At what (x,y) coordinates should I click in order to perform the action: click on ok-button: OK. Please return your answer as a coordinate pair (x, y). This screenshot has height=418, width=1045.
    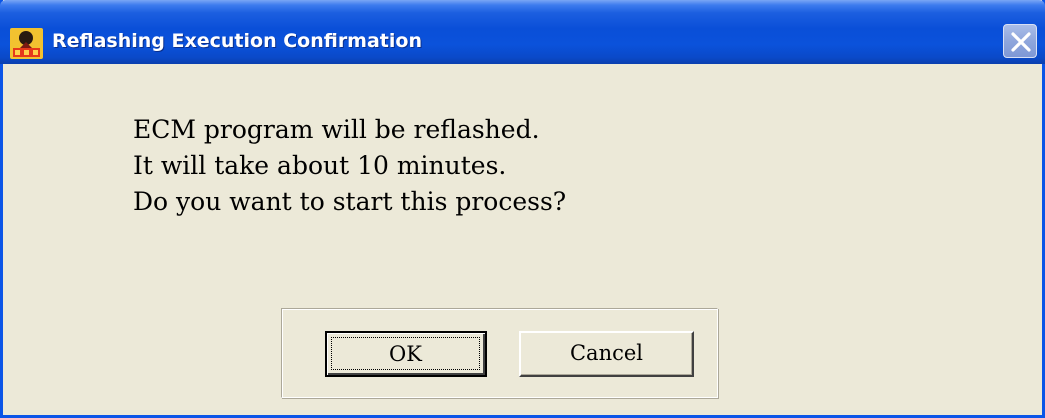
    Looking at the image, I should click on (406, 354).